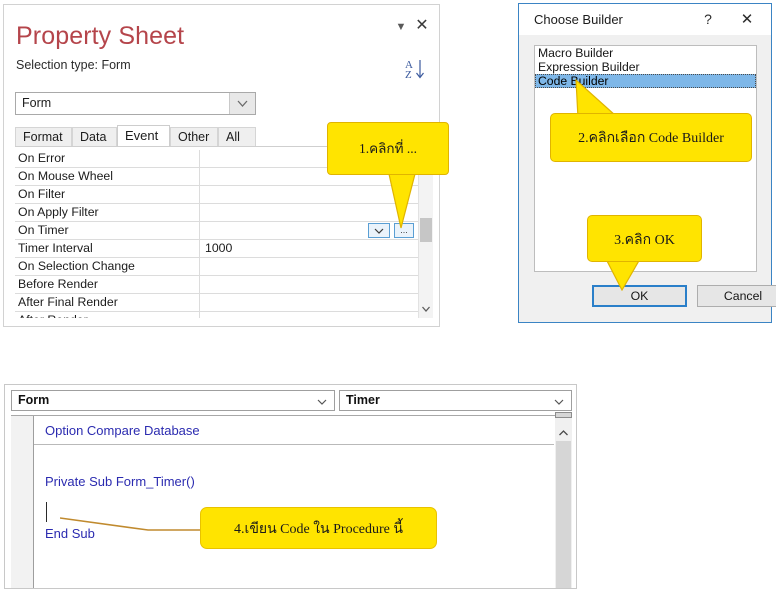 This screenshot has width=776, height=592. I want to click on callout-step-2: 2.คลิกเลือก Code Builder, so click(651, 137).